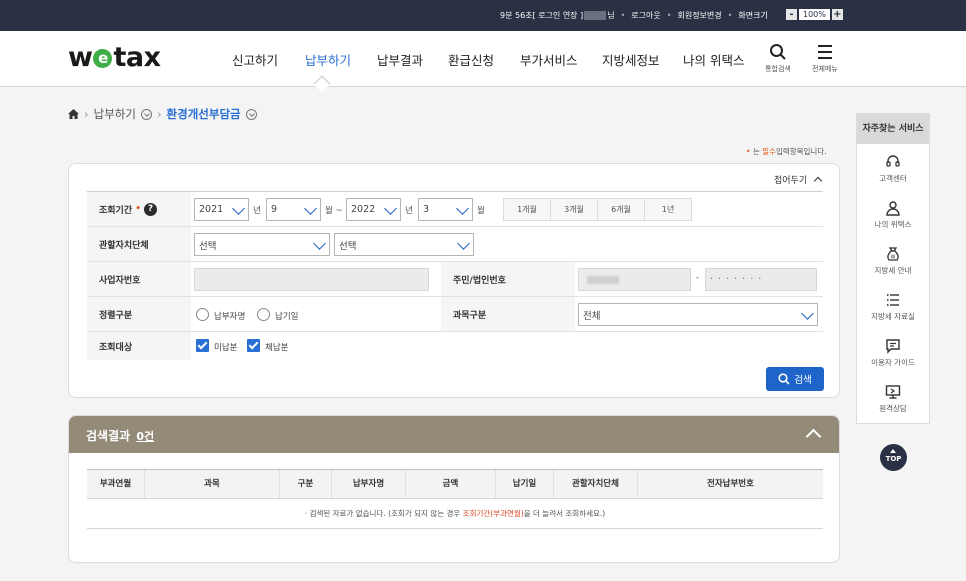 This screenshot has height=581, width=966. What do you see at coordinates (508, 314) in the screenshot?
I see `tax-type-label: 과목구분` at bounding box center [508, 314].